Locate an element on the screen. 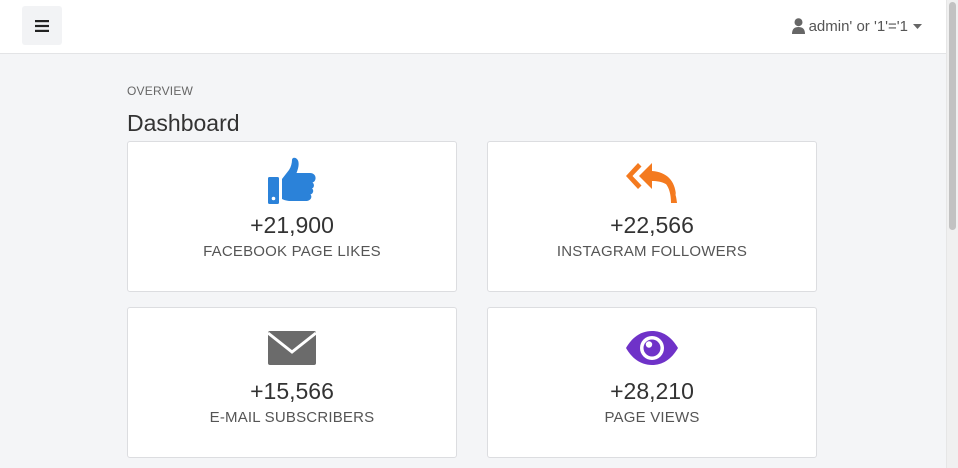  eye-icon is located at coordinates (652, 348).